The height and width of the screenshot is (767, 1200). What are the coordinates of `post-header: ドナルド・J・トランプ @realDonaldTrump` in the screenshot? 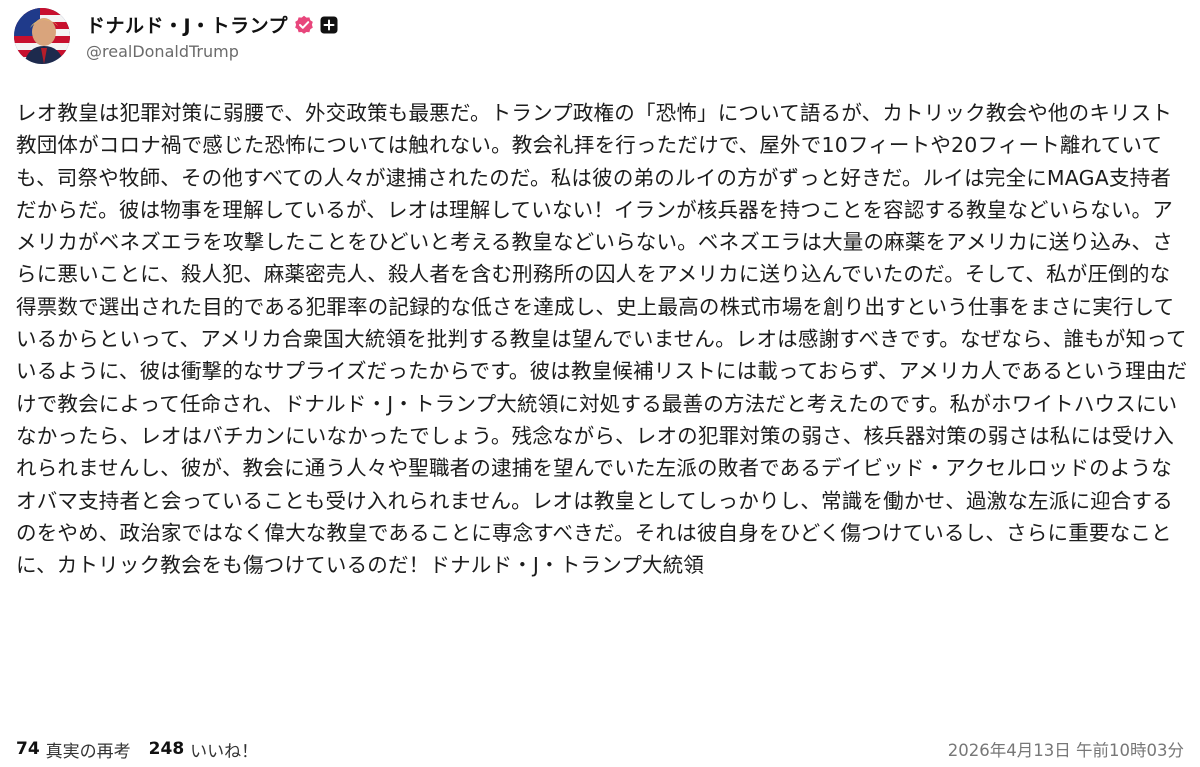 It's located at (176, 36).